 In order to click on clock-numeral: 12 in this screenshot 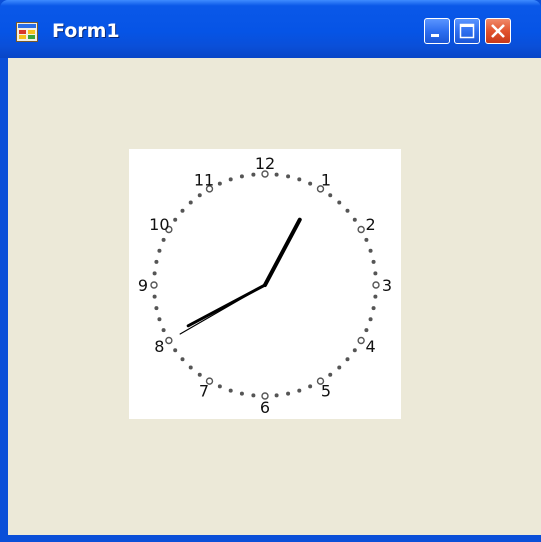, I will do `click(265, 163)`.